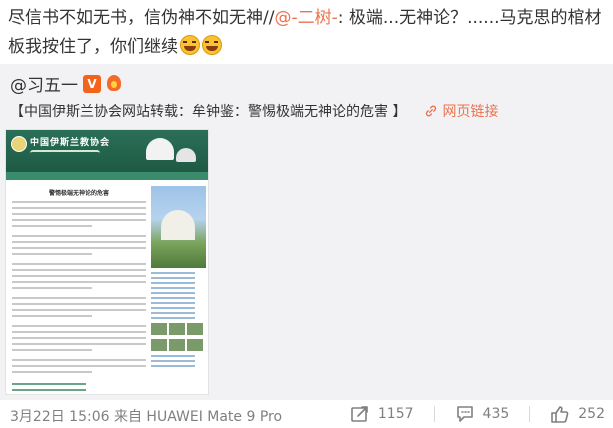 The height and width of the screenshot is (428, 613). I want to click on thumbs-up-icon, so click(560, 414).